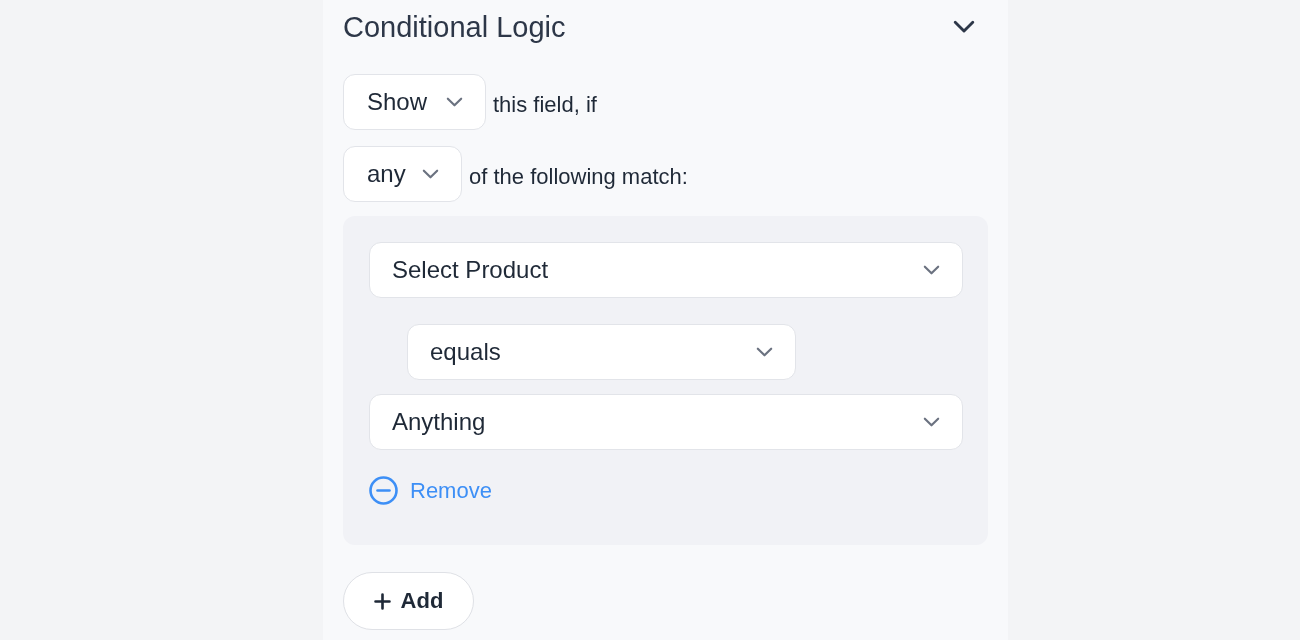  What do you see at coordinates (601, 352) in the screenshot?
I see `operator-dropdown: equals` at bounding box center [601, 352].